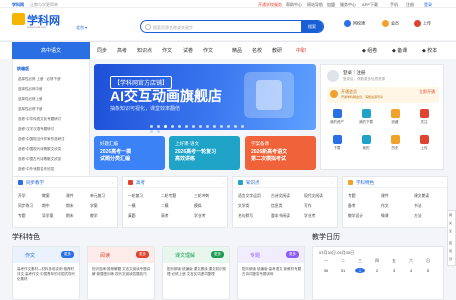 This screenshot has height=300, width=456. What do you see at coordinates (165, 206) in the screenshot?
I see `section-link: 二模` at bounding box center [165, 206].